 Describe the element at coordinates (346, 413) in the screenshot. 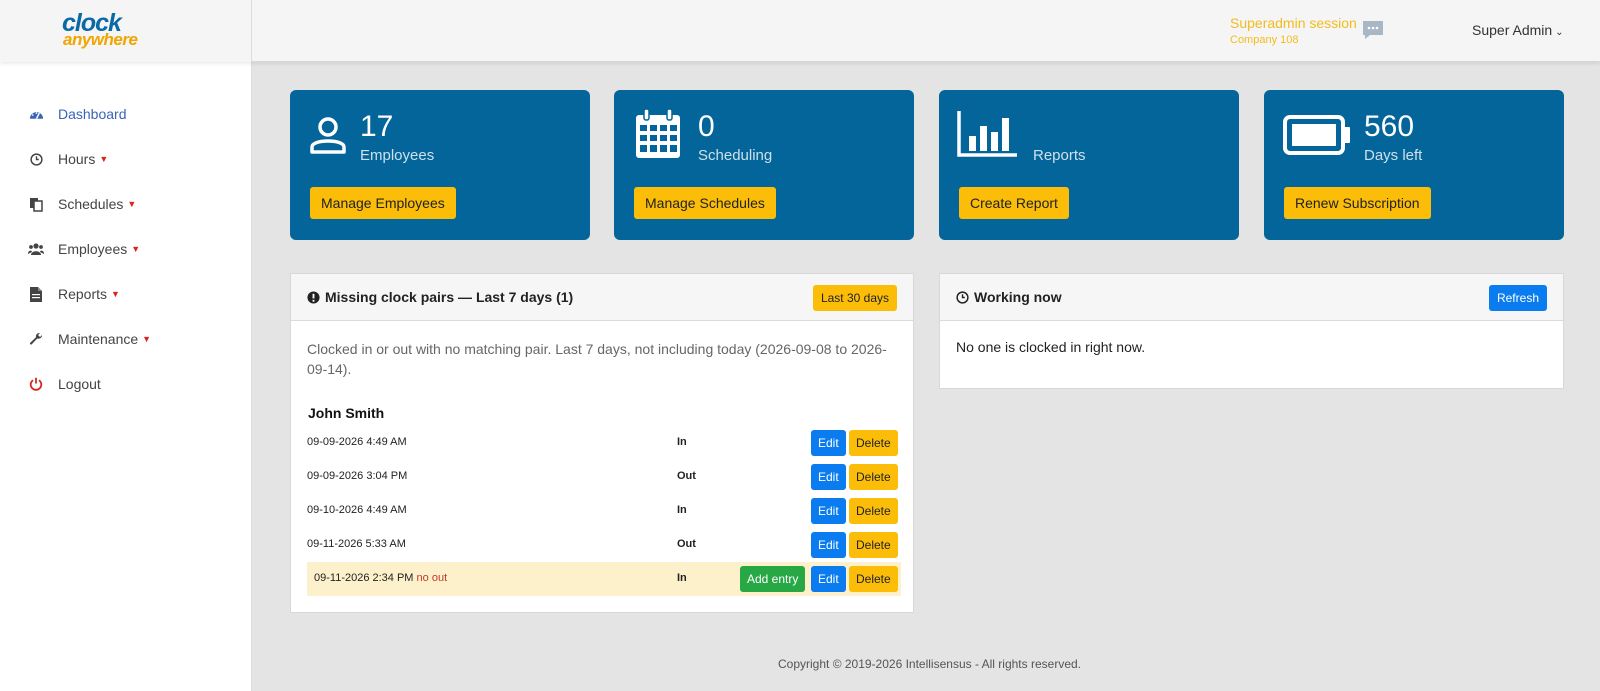

I see `employee-name: John Smith` at that location.